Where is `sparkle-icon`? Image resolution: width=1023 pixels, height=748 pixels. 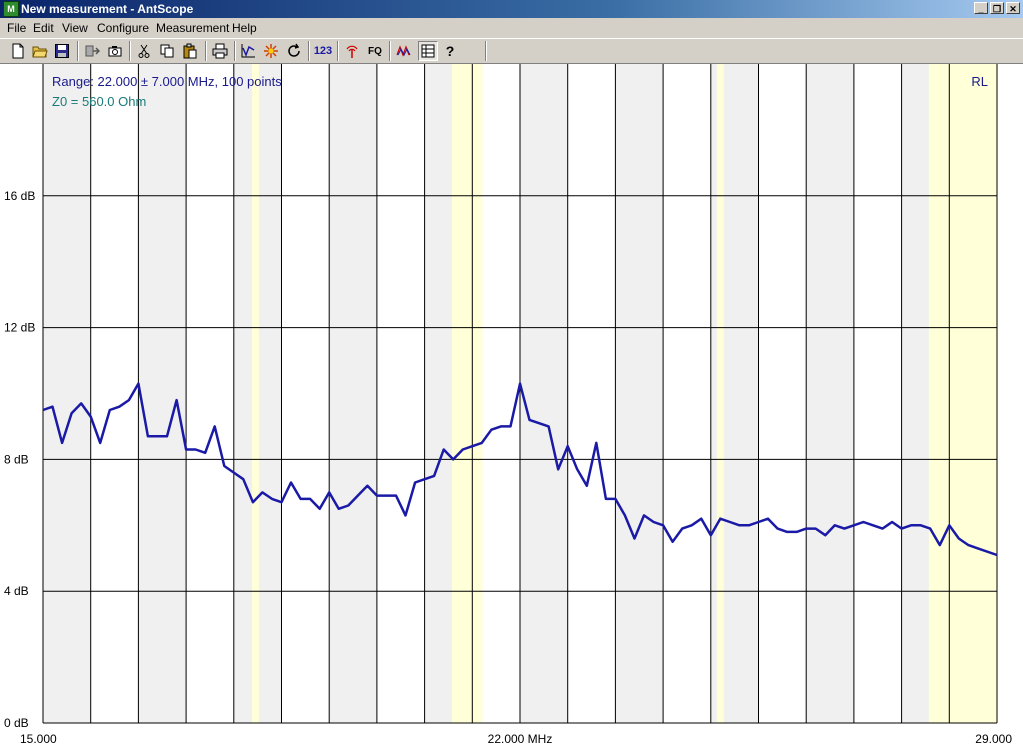
sparkle-icon is located at coordinates (271, 51).